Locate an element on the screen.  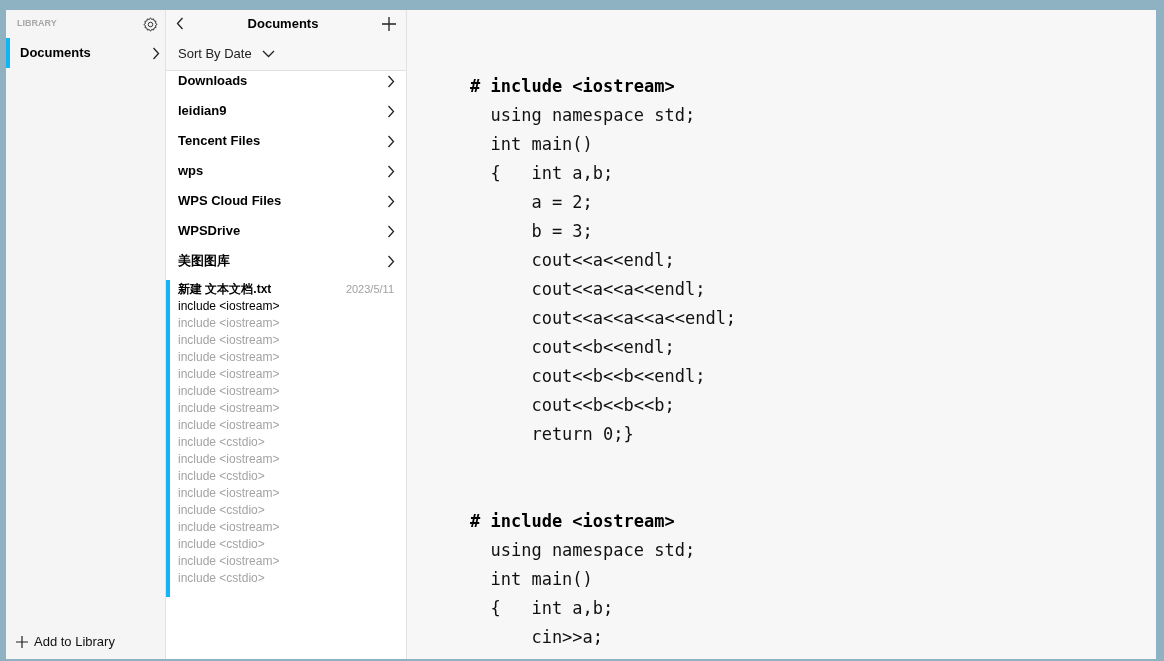
code-line: b = 3; is located at coordinates (562, 231).